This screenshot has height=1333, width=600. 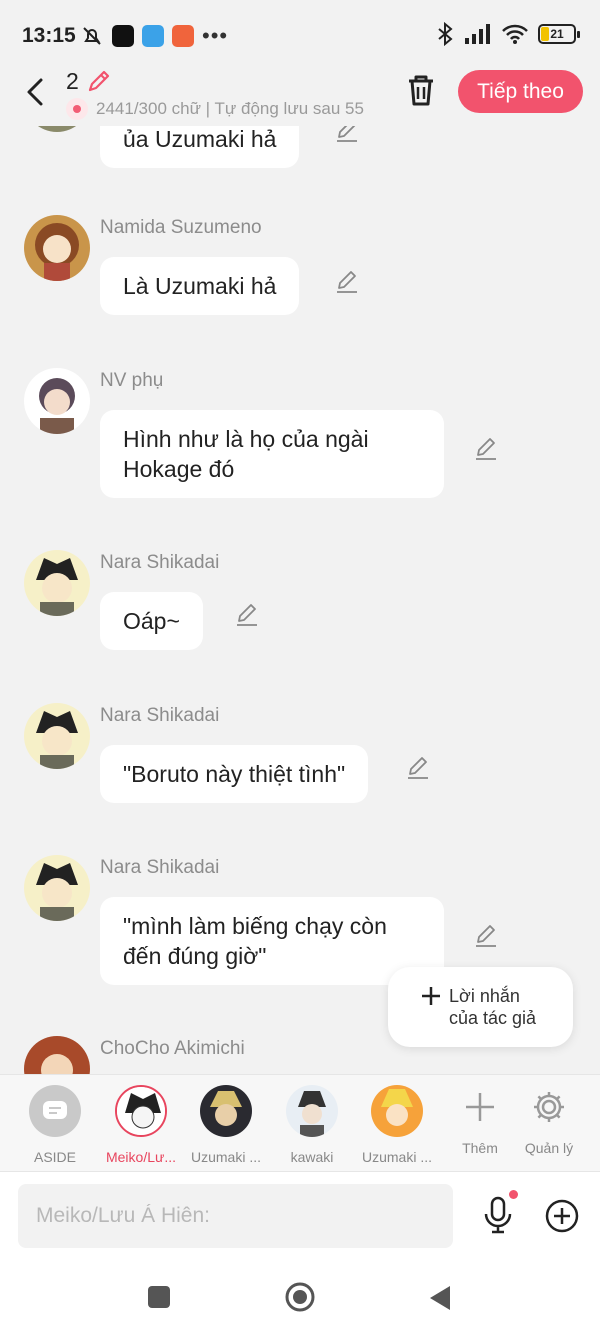 What do you see at coordinates (72, 81) in the screenshot?
I see `chapter-number: 2` at bounding box center [72, 81].